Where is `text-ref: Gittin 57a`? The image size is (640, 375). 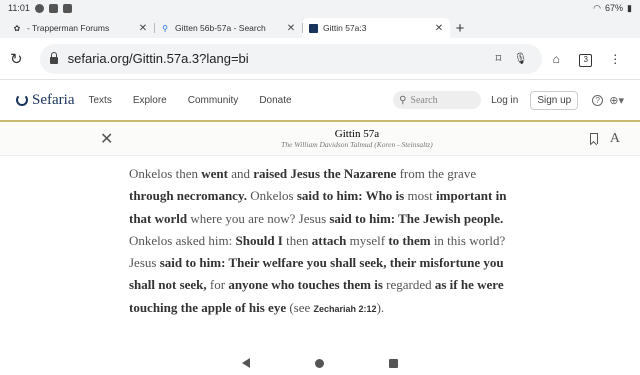
text-ref: Gittin 57a is located at coordinates (357, 134).